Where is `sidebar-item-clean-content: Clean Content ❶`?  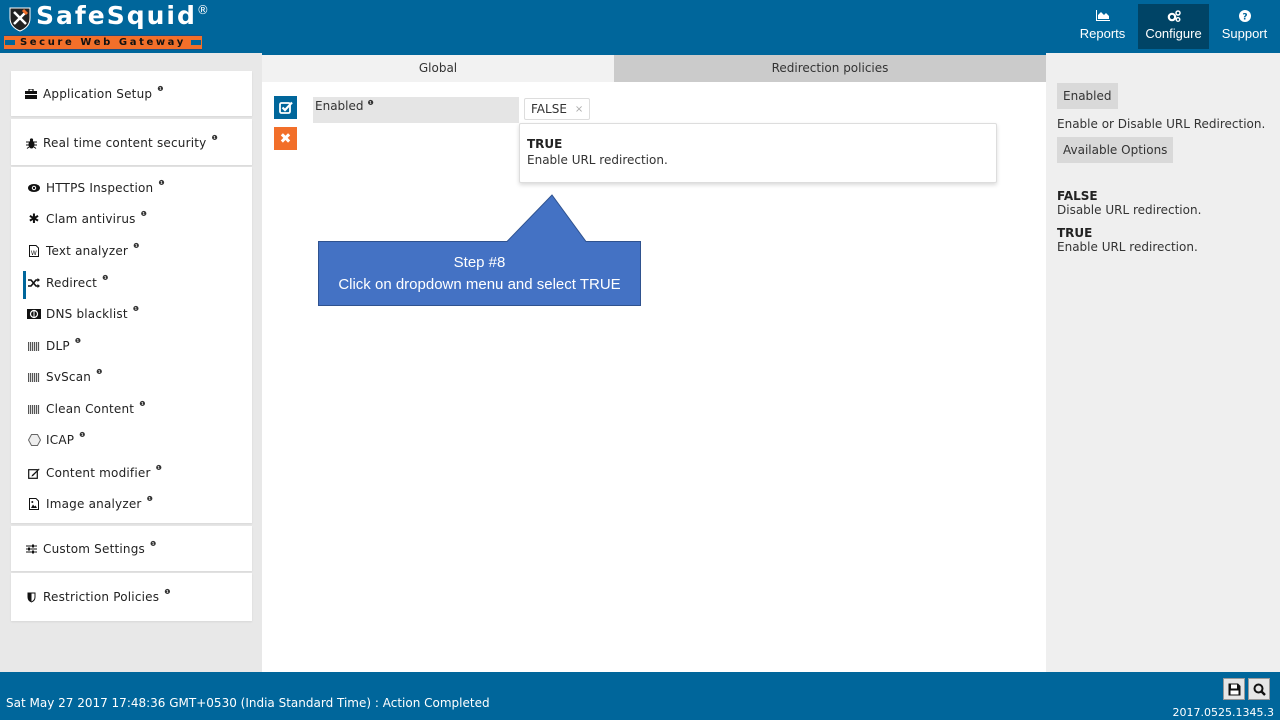
sidebar-item-clean-content: Clean Content ❶ is located at coordinates (146, 409).